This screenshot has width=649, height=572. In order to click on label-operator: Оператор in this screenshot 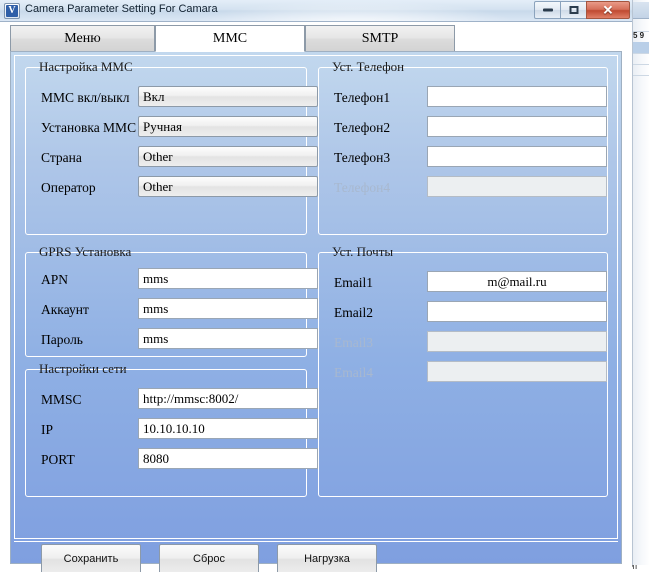, I will do `click(68, 187)`.